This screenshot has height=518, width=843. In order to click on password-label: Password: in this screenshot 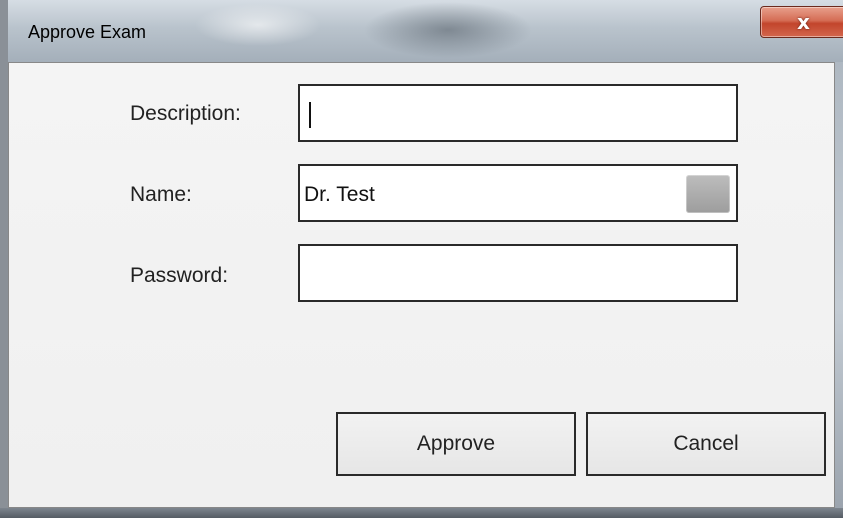, I will do `click(179, 275)`.